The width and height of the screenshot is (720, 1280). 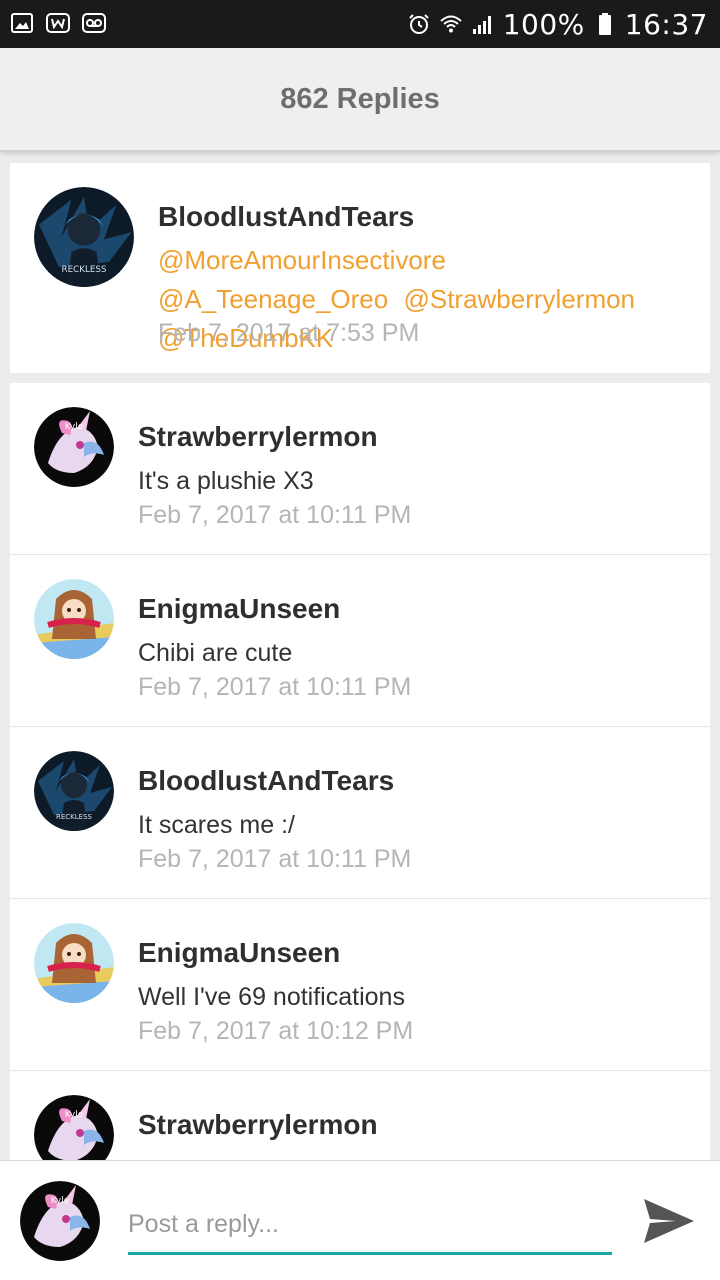 I want to click on mention-link: @A_Teenage_Oreo, so click(x=273, y=299).